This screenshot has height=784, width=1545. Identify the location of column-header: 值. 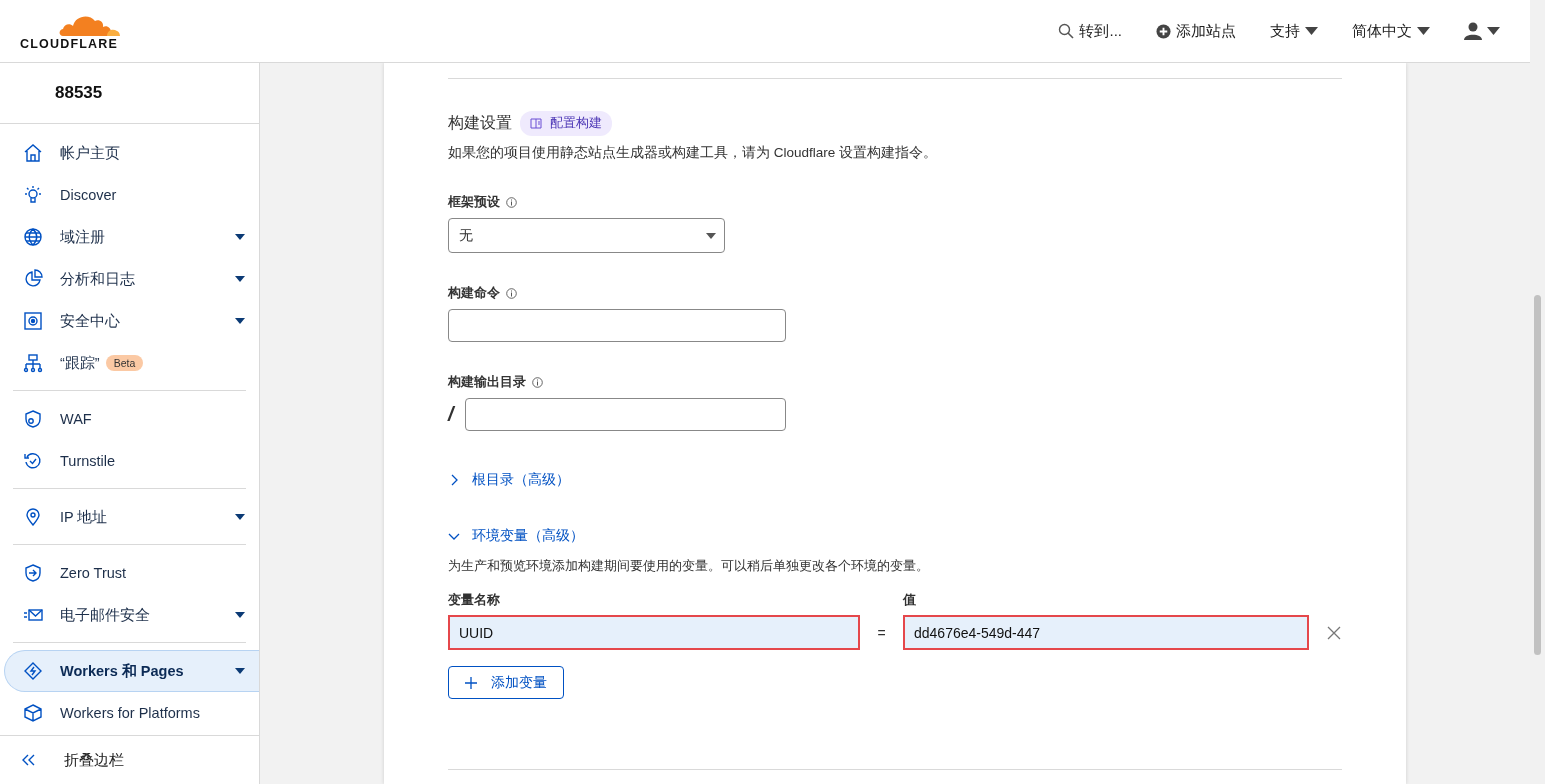
(910, 600).